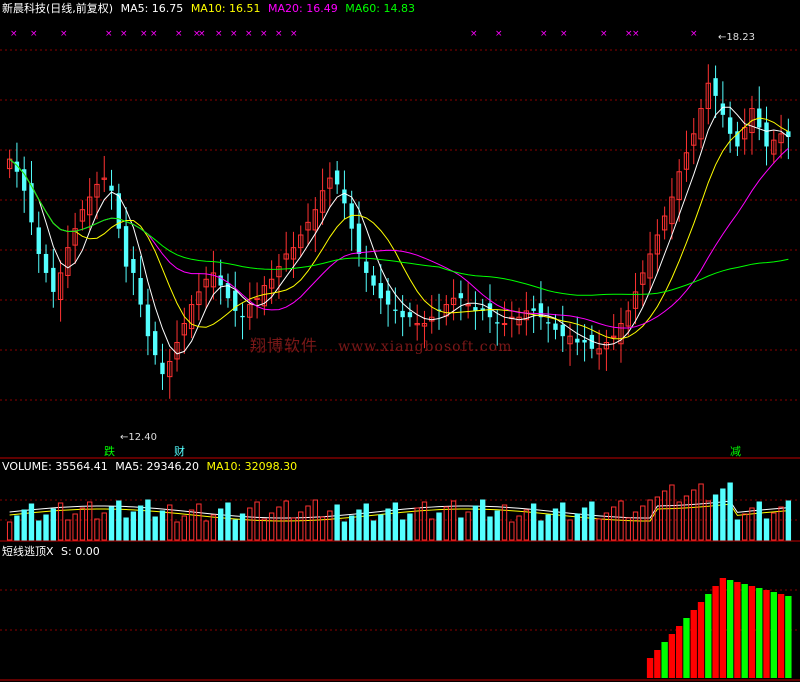 Image resolution: width=800 pixels, height=682 pixels. I want to click on high-price-label: ←18.23, so click(736, 37).